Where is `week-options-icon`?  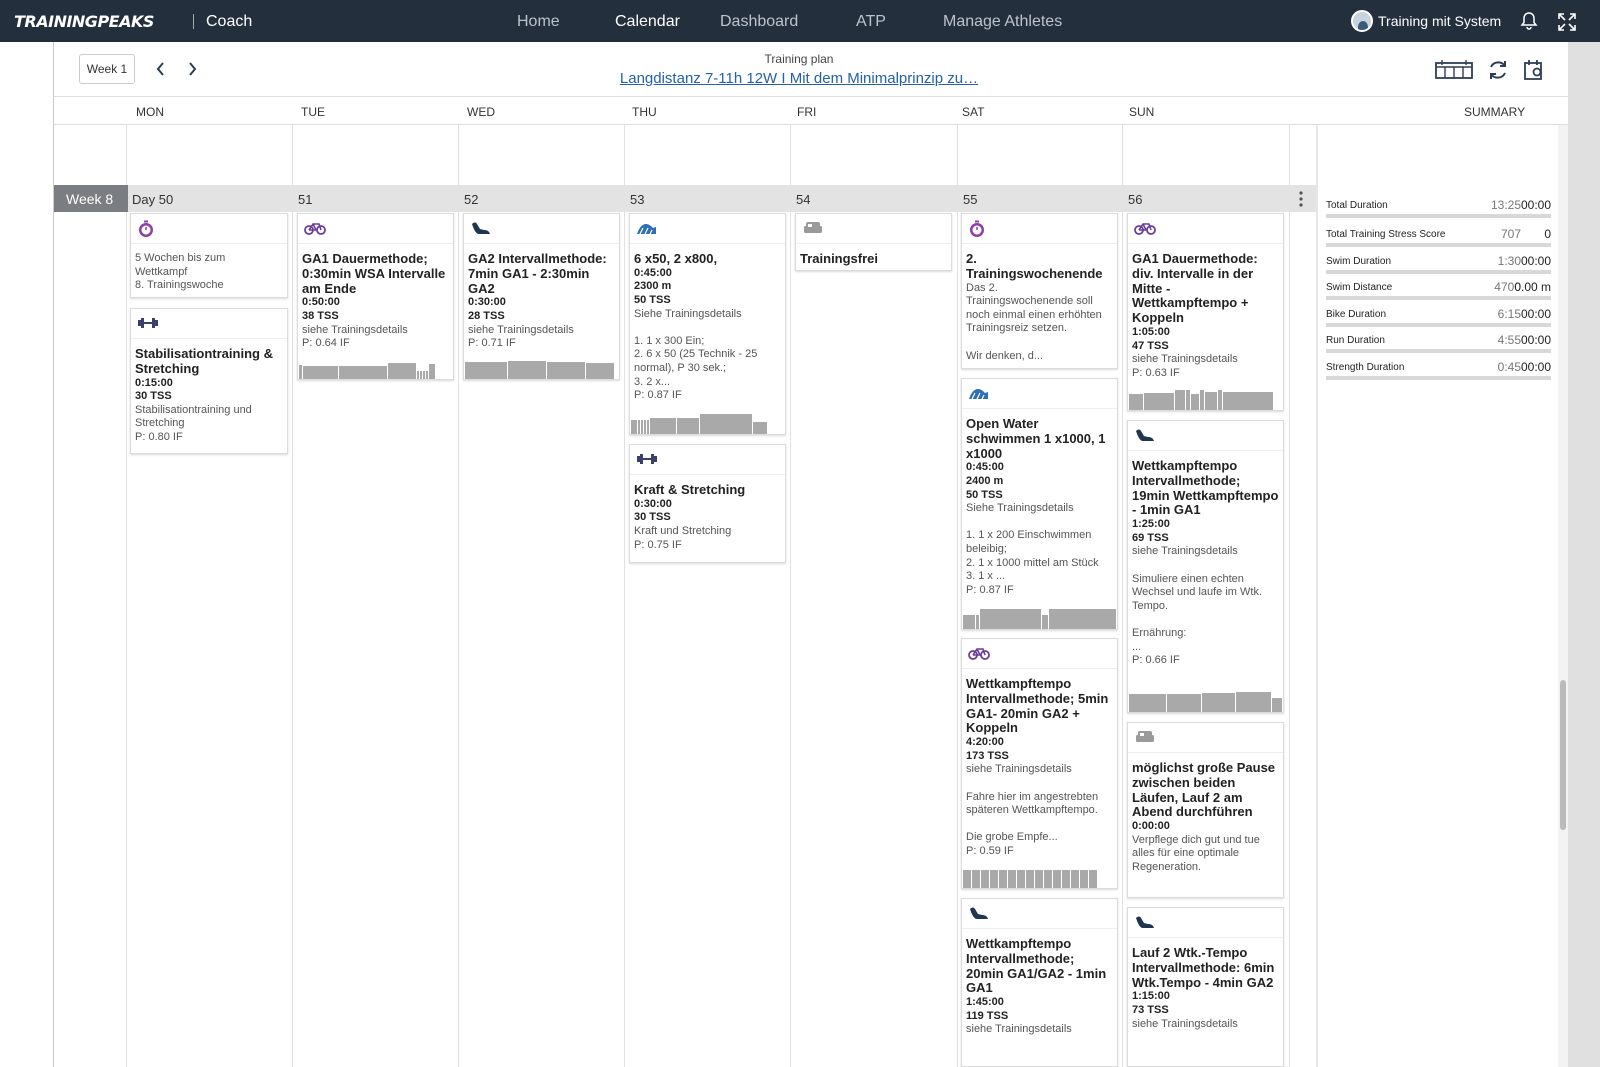 week-options-icon is located at coordinates (1301, 199).